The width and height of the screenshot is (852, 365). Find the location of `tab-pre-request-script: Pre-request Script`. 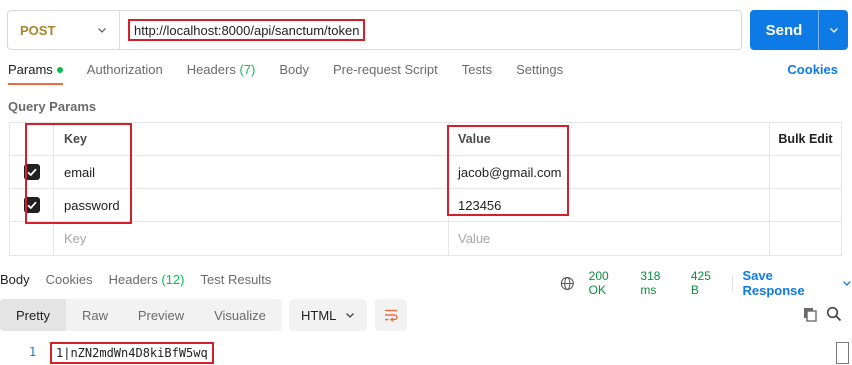

tab-pre-request-script: Pre-request Script is located at coordinates (385, 73).